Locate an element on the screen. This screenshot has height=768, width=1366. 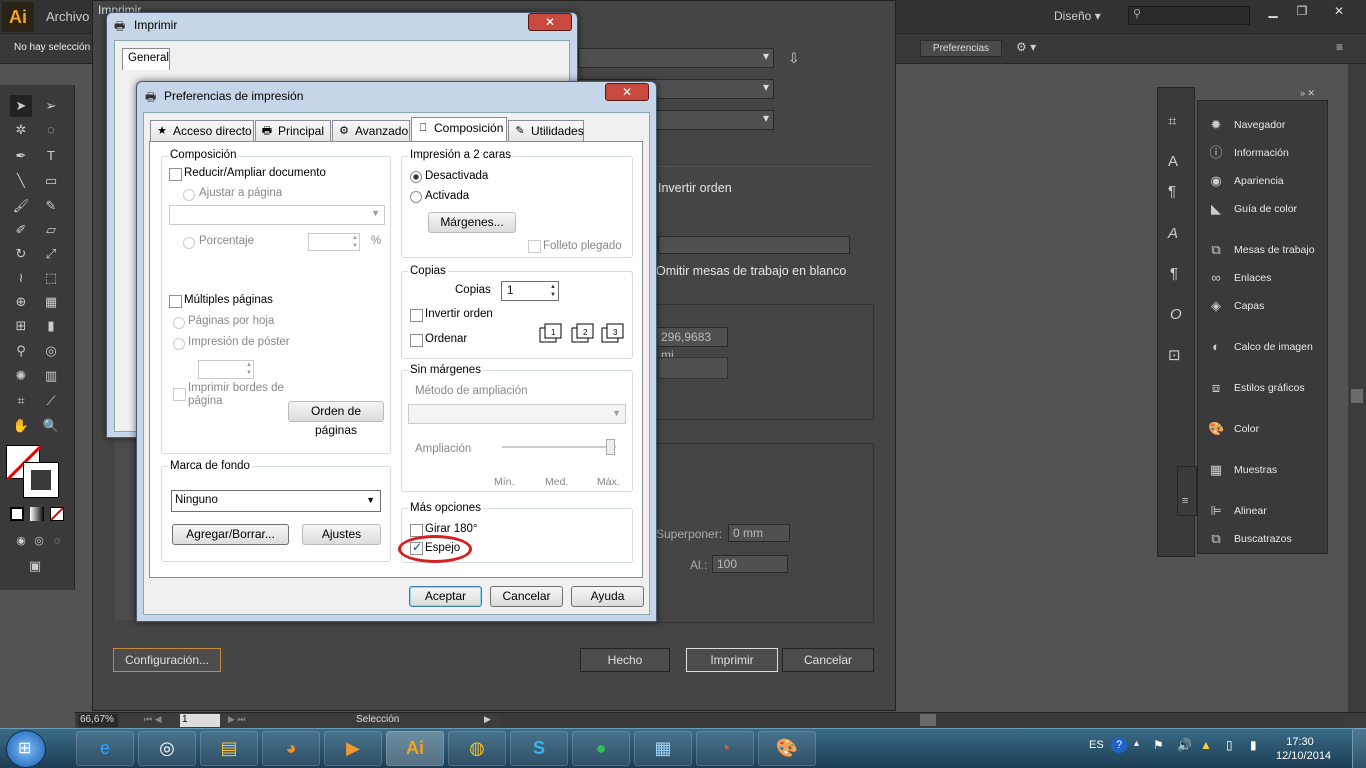
ok-button: Aceptar is located at coordinates (445, 596).